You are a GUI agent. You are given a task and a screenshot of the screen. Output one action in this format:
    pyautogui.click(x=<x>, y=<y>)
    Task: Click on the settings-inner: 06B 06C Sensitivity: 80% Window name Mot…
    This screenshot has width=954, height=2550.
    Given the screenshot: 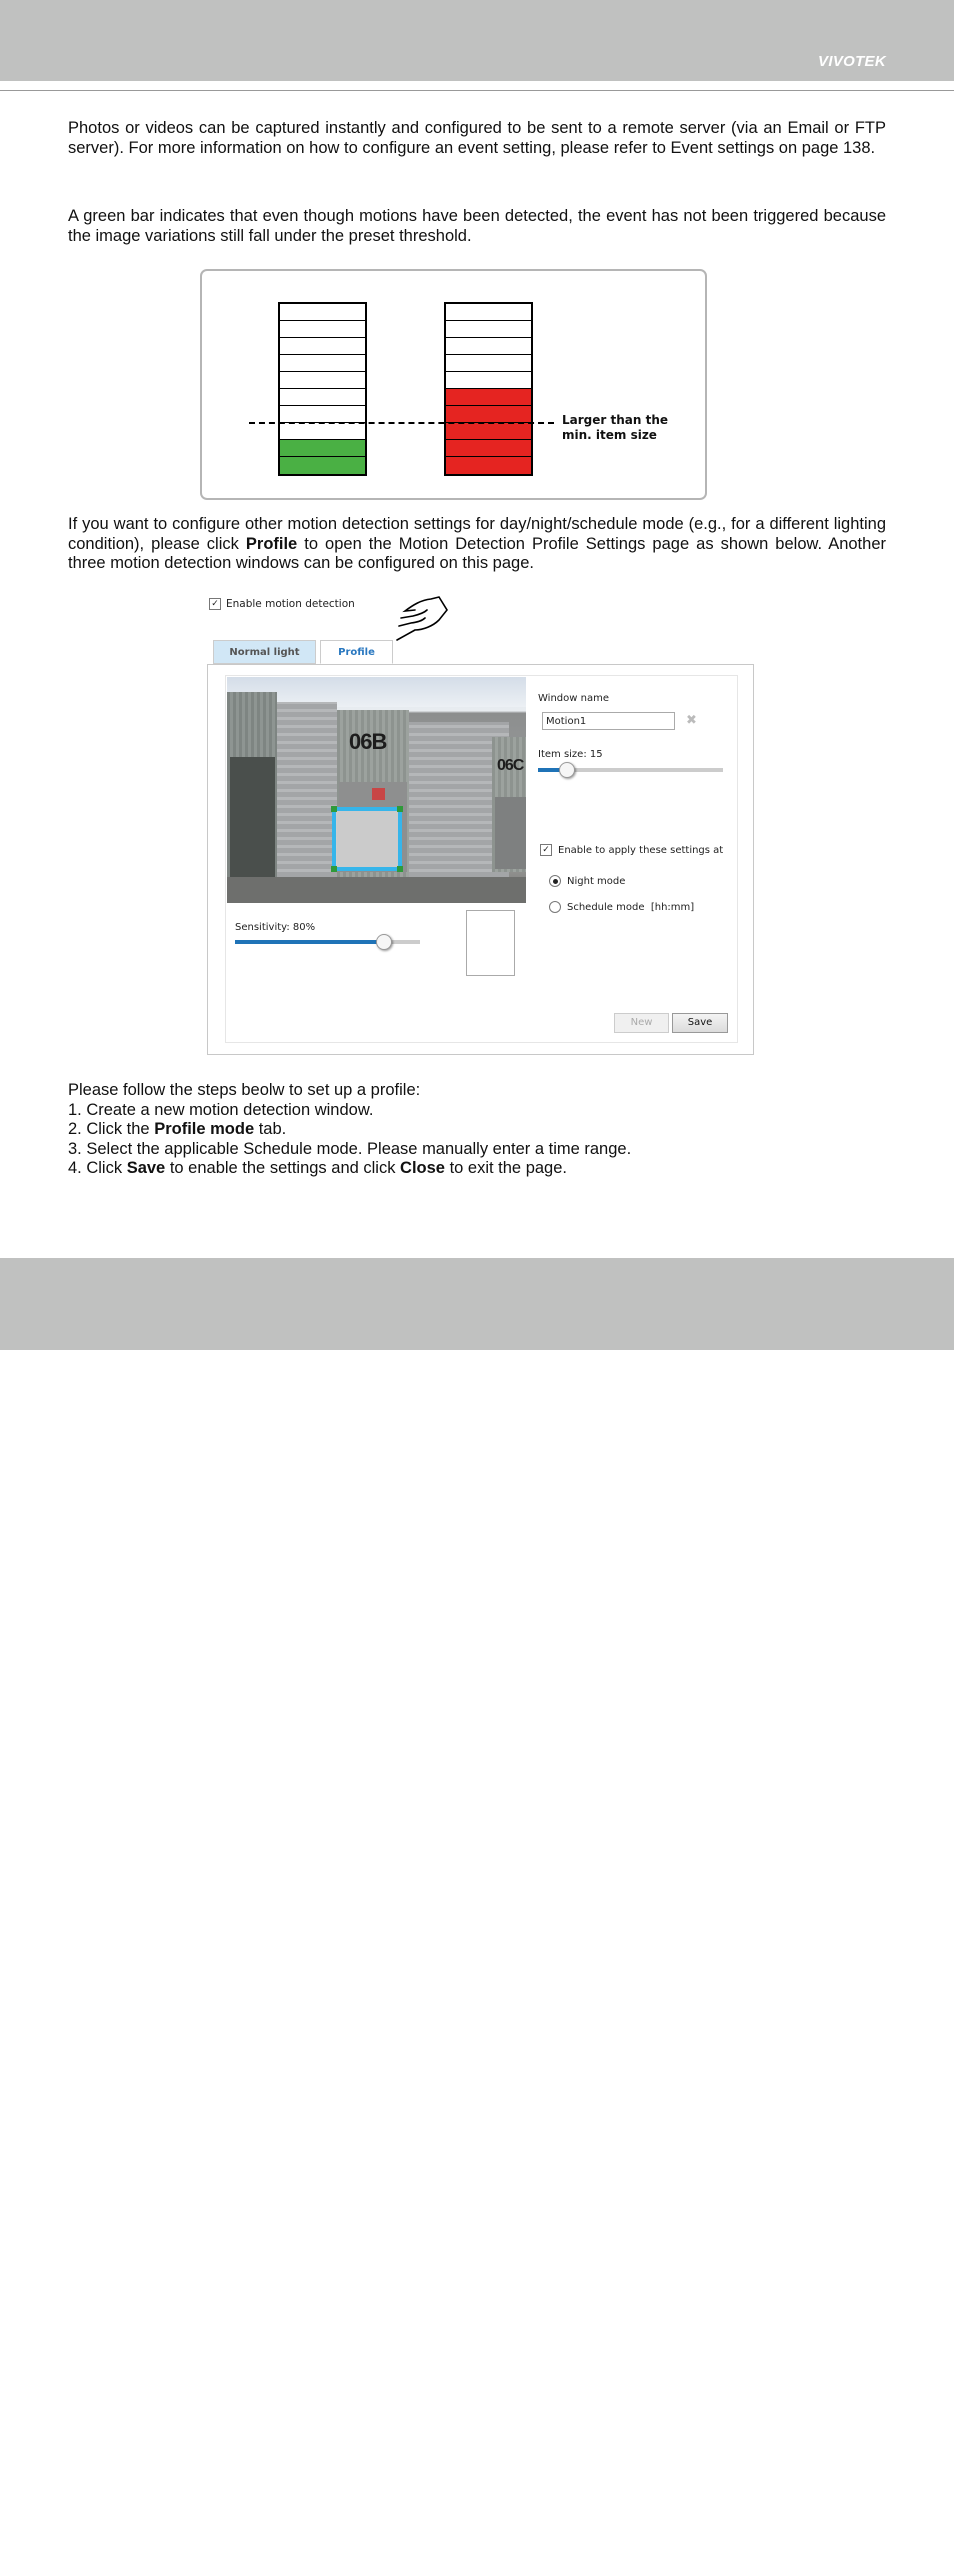 What is the action you would take?
    pyautogui.click(x=481, y=859)
    